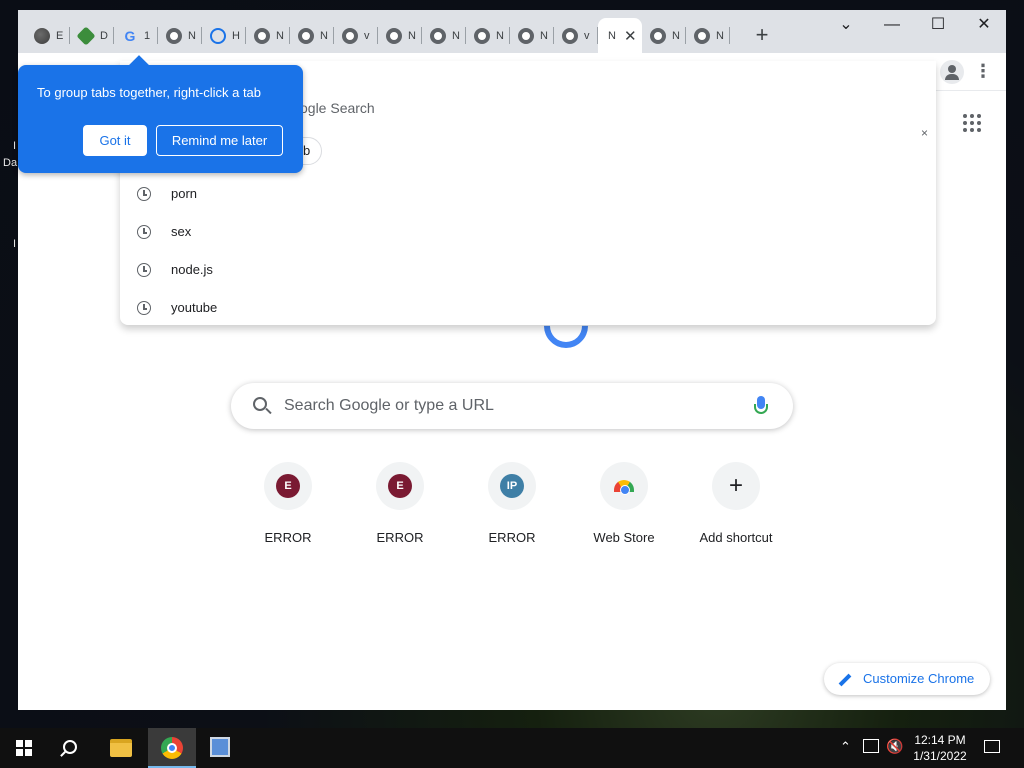  I want to click on profile-icon, so click(952, 72).